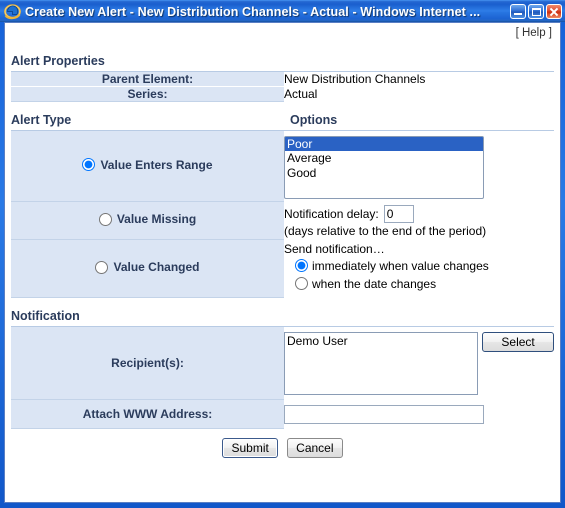 The height and width of the screenshot is (508, 565). I want to click on series-label: Series:, so click(147, 94).